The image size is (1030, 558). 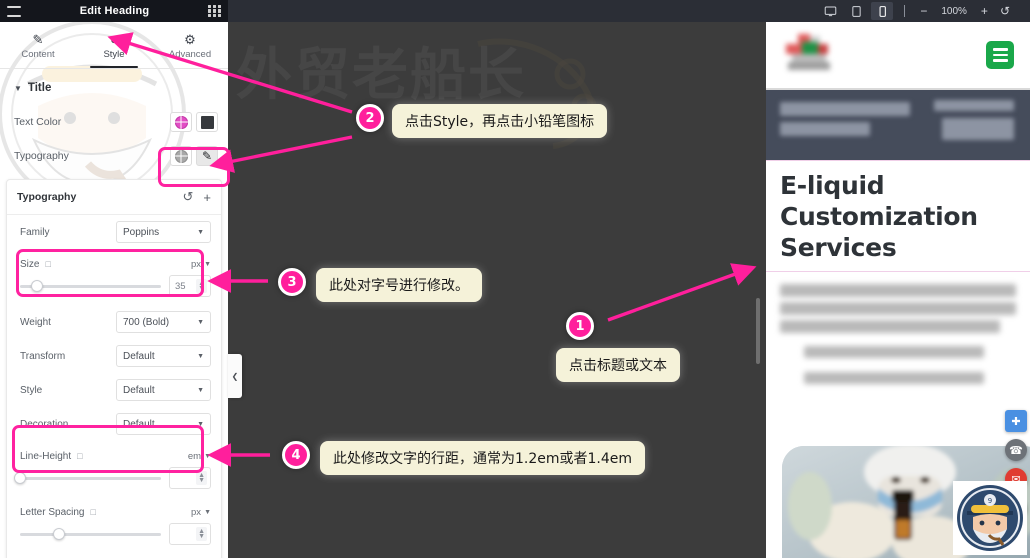 I want to click on field-family: Family Poppins ▼, so click(x=114, y=232).